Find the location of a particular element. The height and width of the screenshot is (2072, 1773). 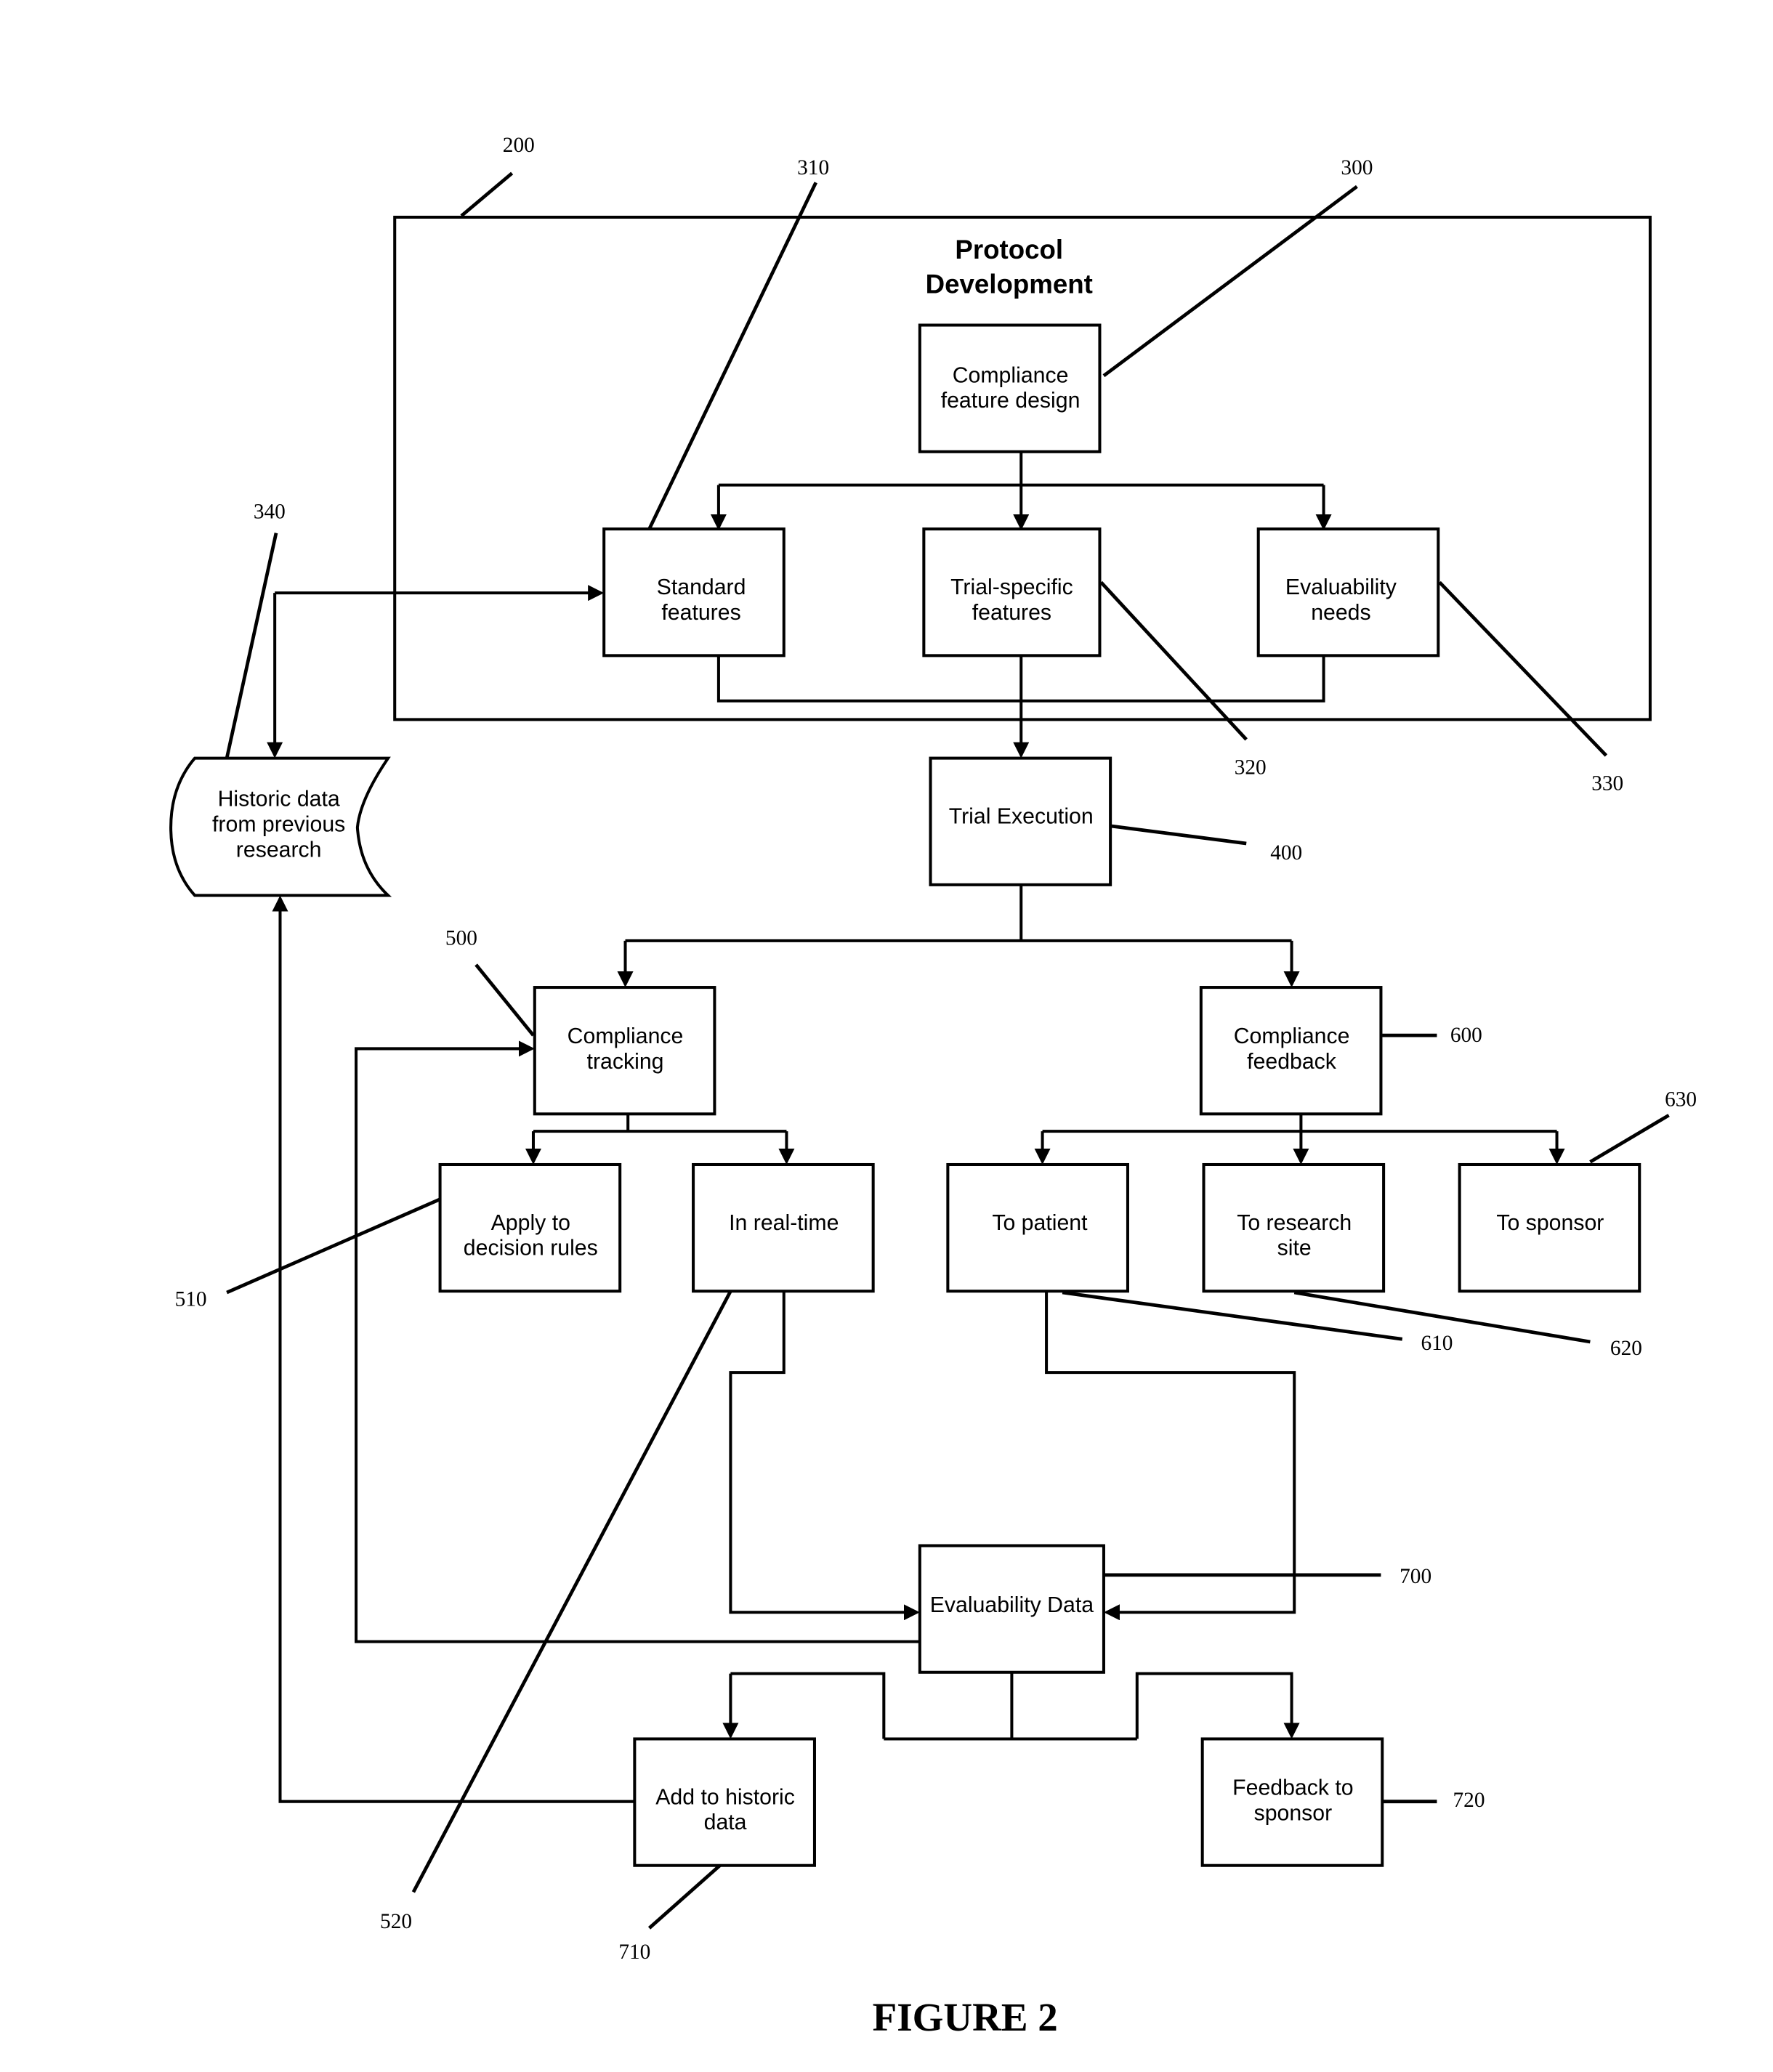

to-research-site-label-2: site is located at coordinates (1294, 1248).